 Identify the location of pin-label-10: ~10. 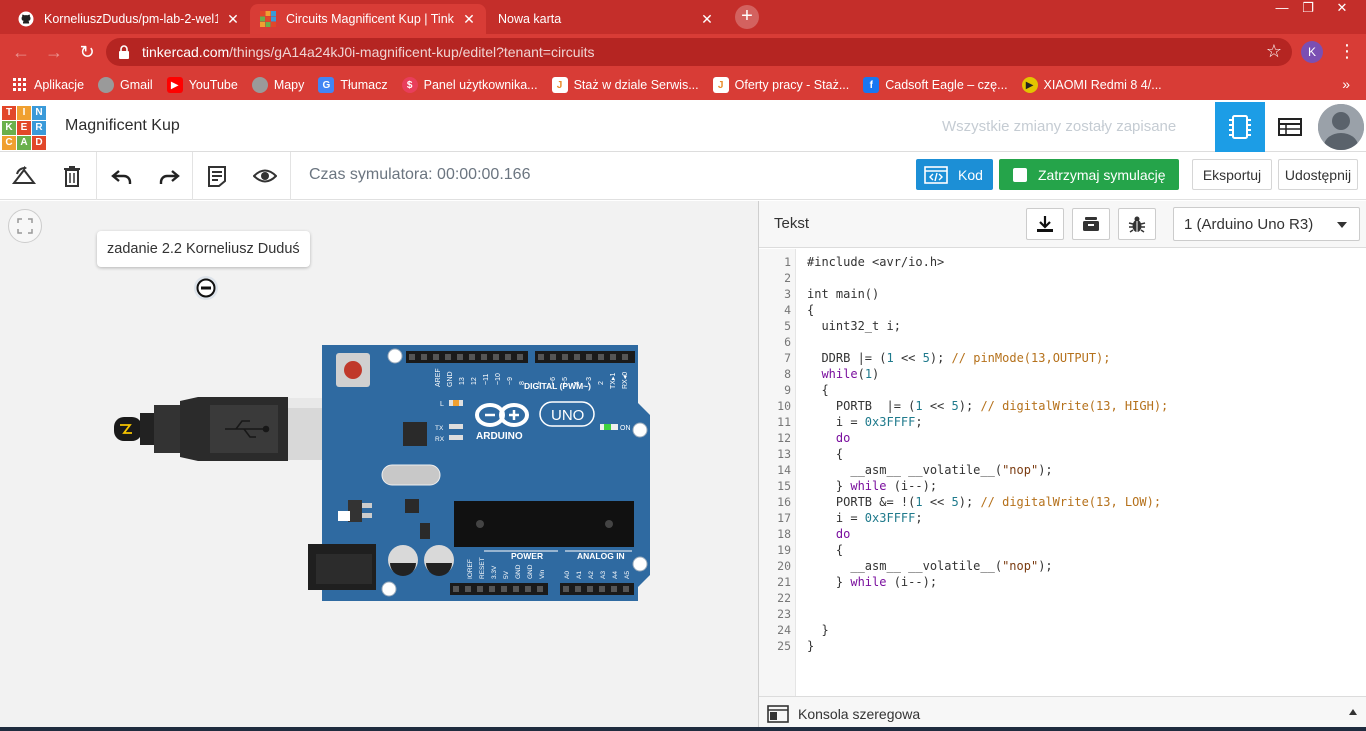
(498, 379).